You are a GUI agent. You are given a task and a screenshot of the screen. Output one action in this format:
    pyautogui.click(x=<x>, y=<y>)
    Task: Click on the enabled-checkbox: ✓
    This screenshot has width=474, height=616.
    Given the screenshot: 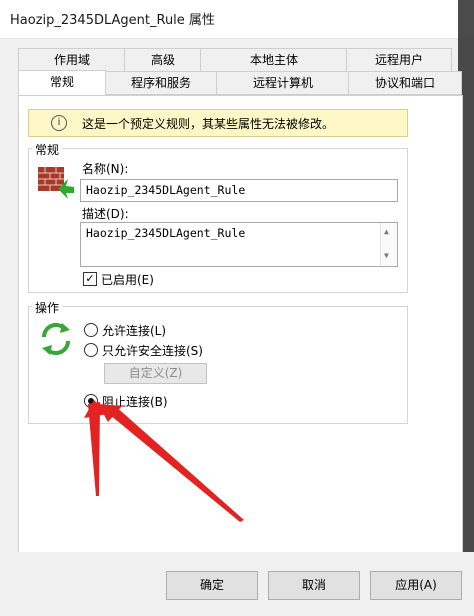 What is the action you would take?
    pyautogui.click(x=90, y=279)
    